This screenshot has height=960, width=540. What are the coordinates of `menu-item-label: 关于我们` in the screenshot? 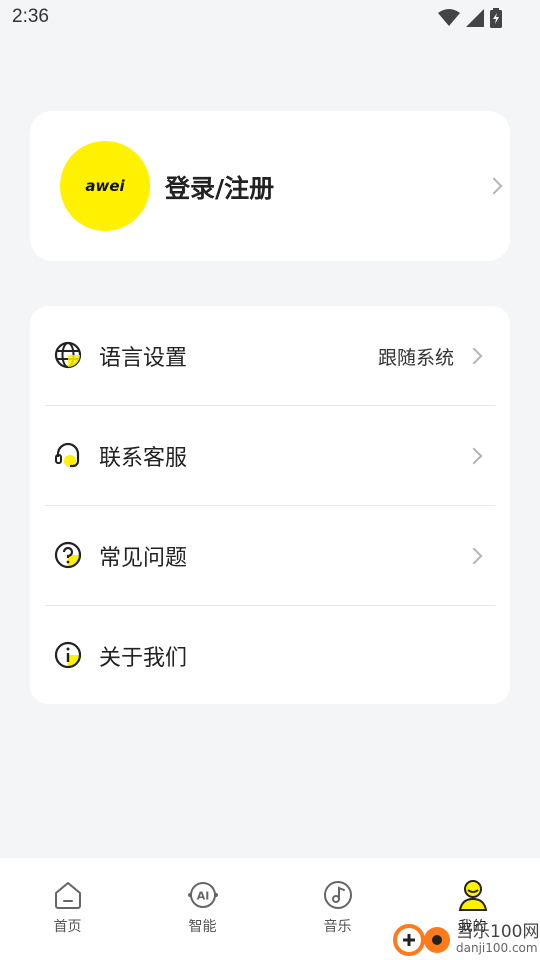 It's located at (143, 658).